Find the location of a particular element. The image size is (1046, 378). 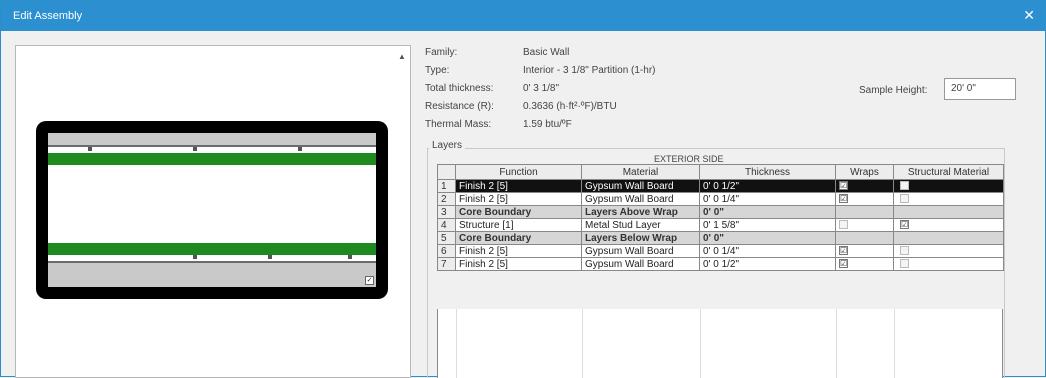

property-value: 0' 3 1/8" is located at coordinates (541, 88).